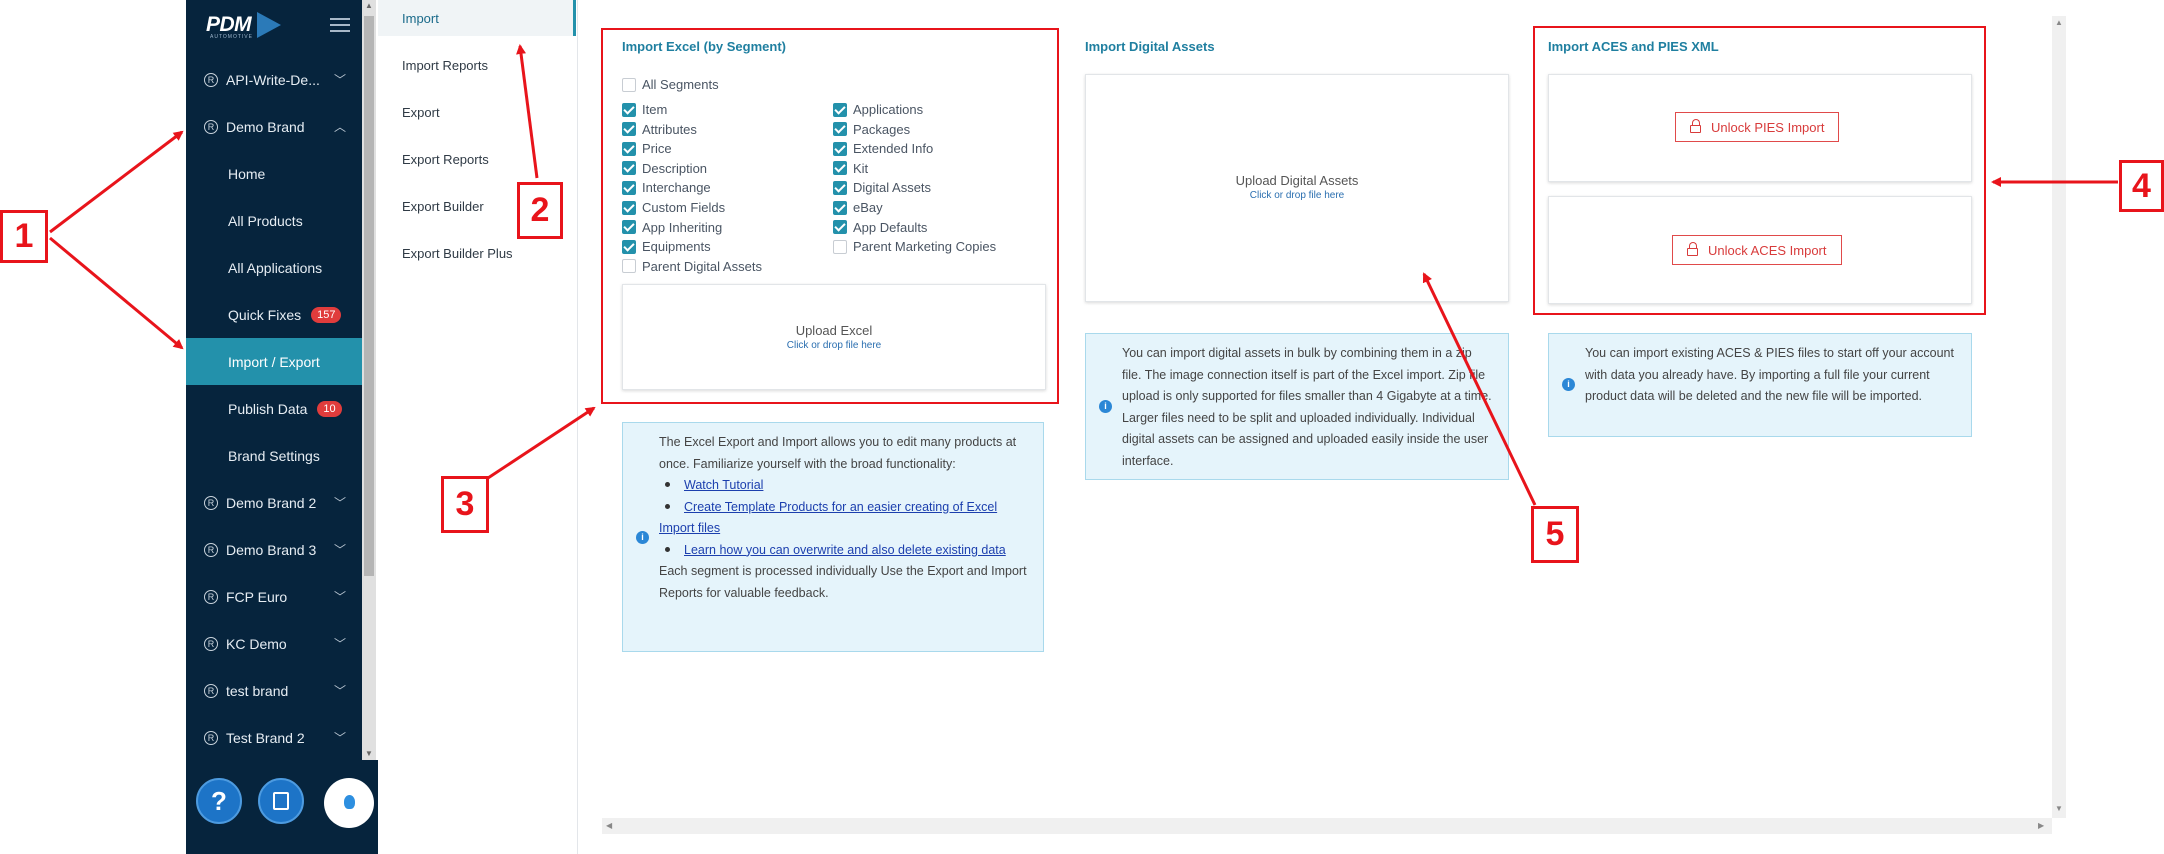 The width and height of the screenshot is (2164, 854). I want to click on arrow-1b, so click(116, 293).